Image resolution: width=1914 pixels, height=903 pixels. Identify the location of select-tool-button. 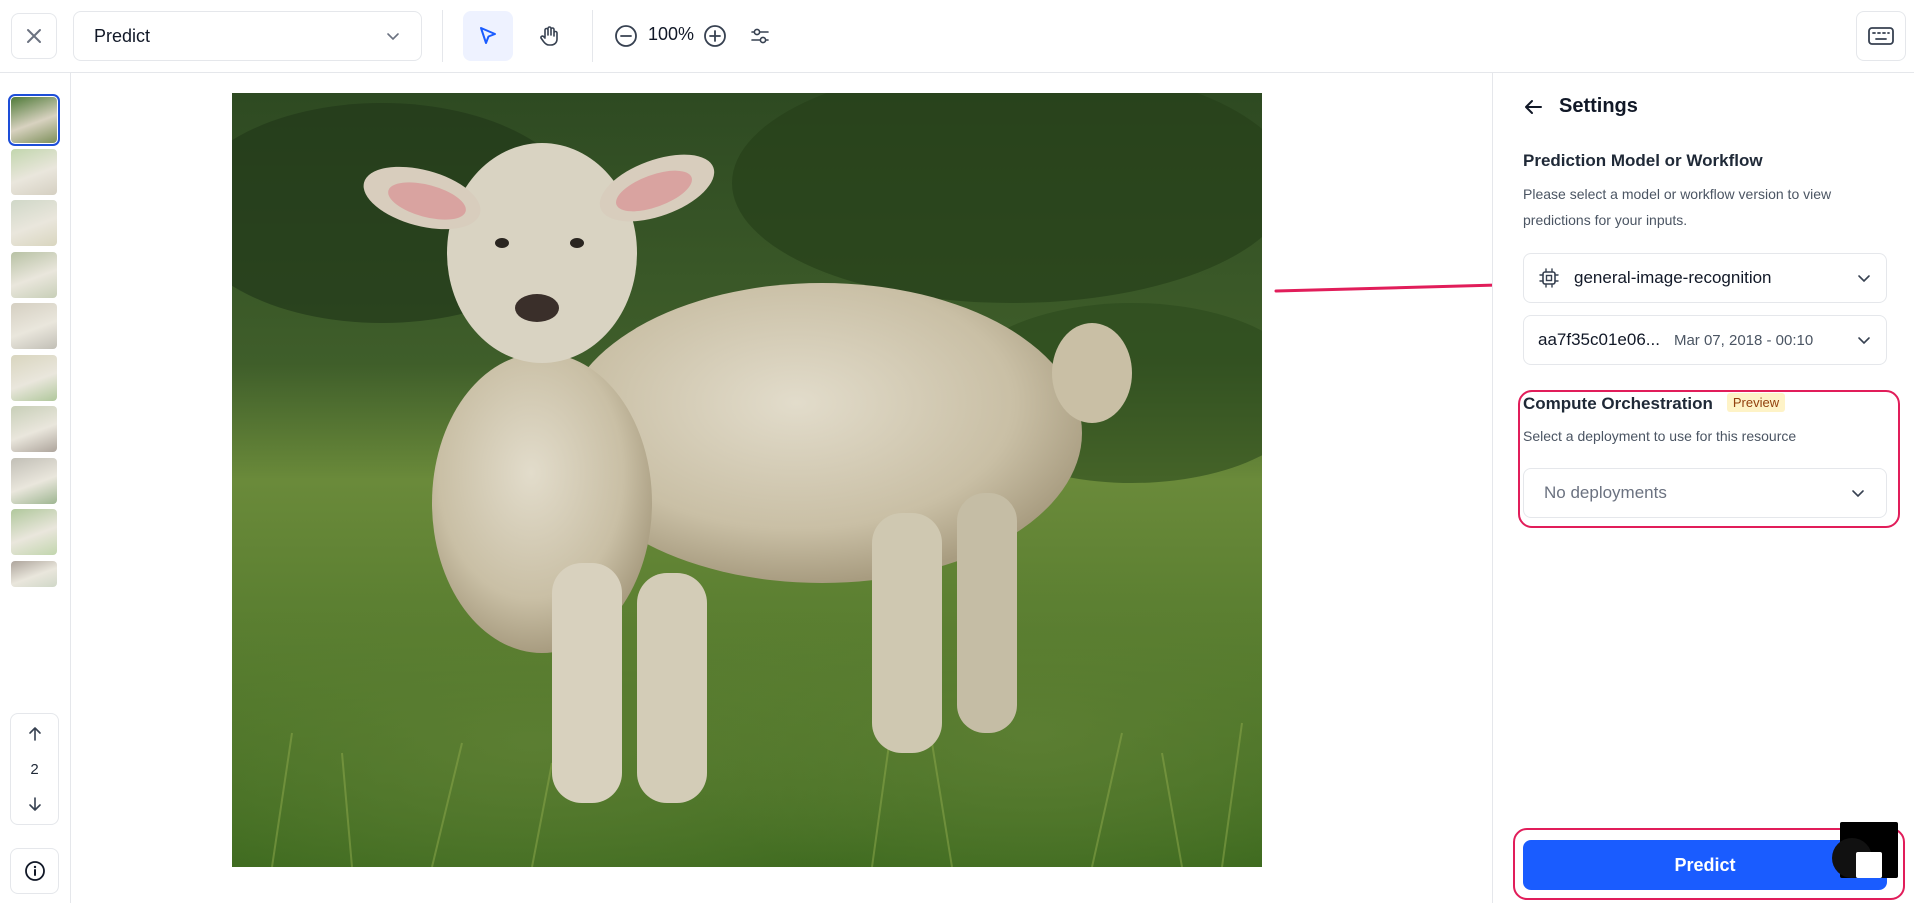
(488, 36).